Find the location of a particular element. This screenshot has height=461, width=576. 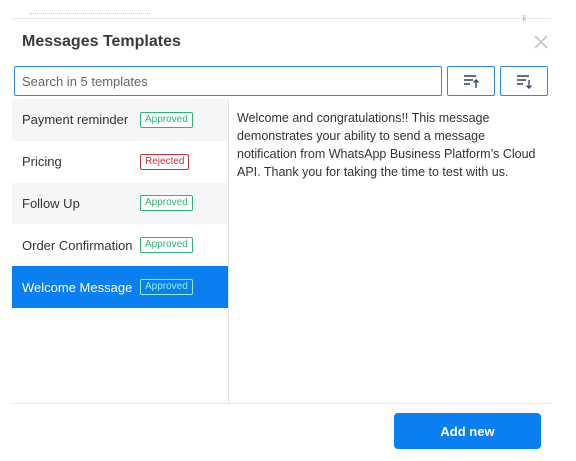

footer-divider is located at coordinates (282, 403).